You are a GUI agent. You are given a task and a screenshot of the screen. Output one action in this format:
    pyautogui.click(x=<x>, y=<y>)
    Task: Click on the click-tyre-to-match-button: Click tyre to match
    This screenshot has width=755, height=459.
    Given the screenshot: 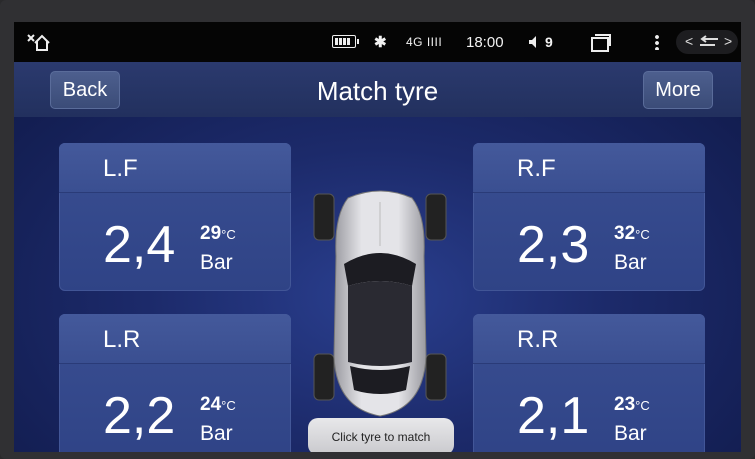 What is the action you would take?
    pyautogui.click(x=381, y=435)
    